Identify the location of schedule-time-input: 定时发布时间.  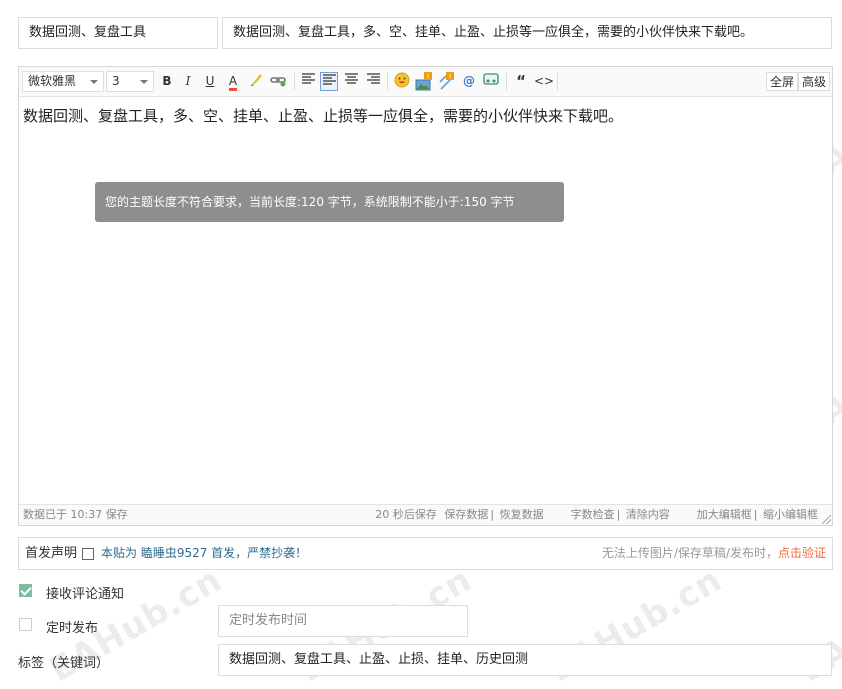
(343, 621).